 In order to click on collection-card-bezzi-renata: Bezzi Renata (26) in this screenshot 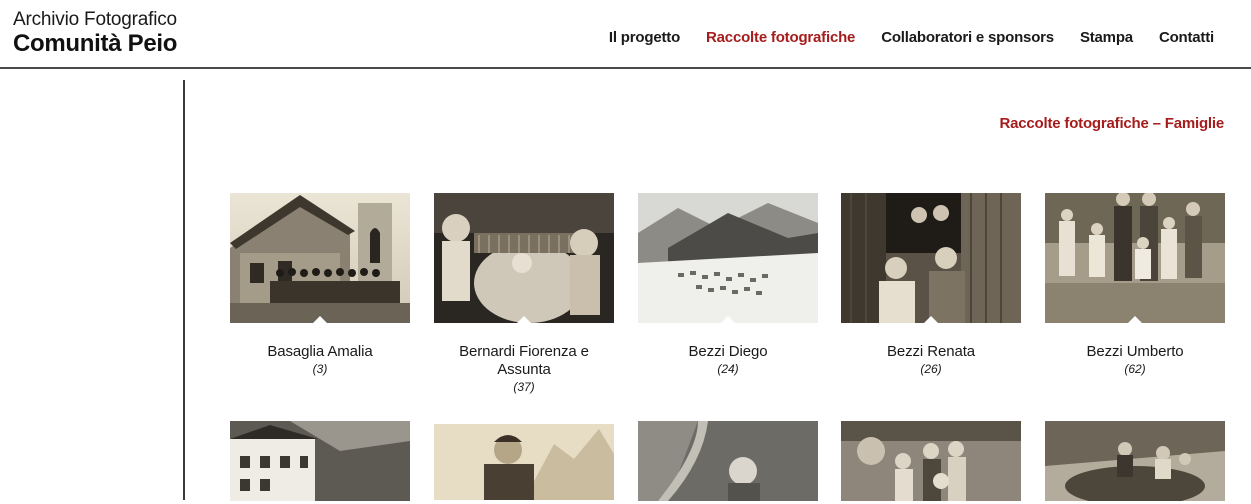, I will do `click(931, 285)`.